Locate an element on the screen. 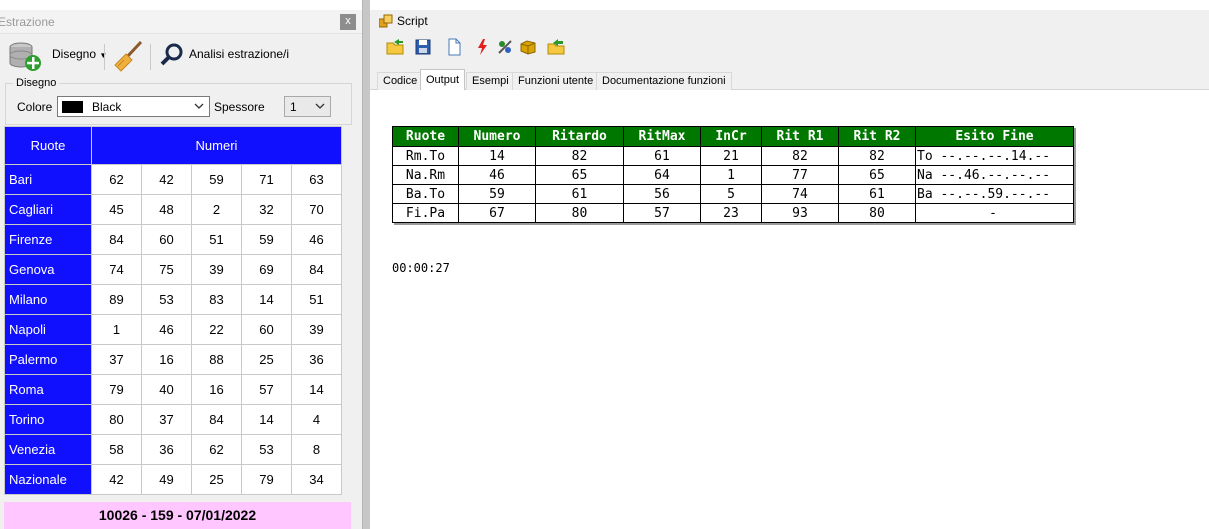 This screenshot has width=1209, height=529. drawn-number: 74 is located at coordinates (116, 269).